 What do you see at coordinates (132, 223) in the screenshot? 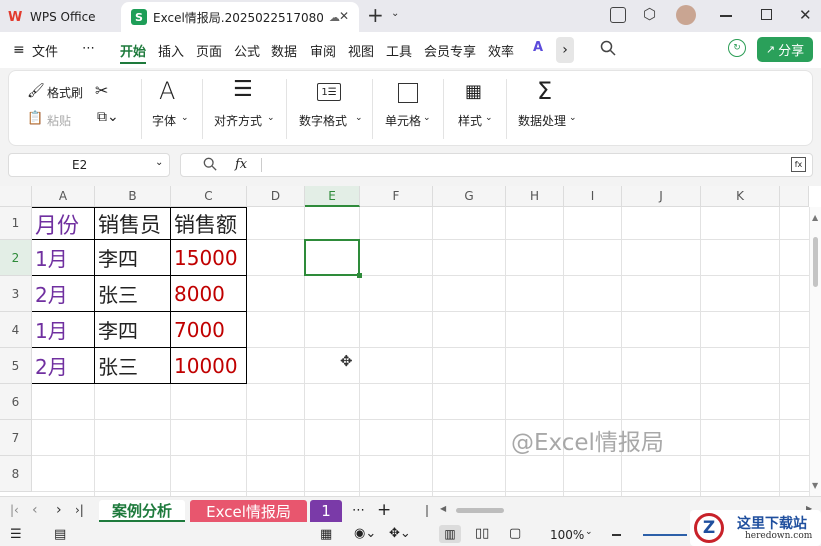
I see `cell-b1: 销售员` at bounding box center [132, 223].